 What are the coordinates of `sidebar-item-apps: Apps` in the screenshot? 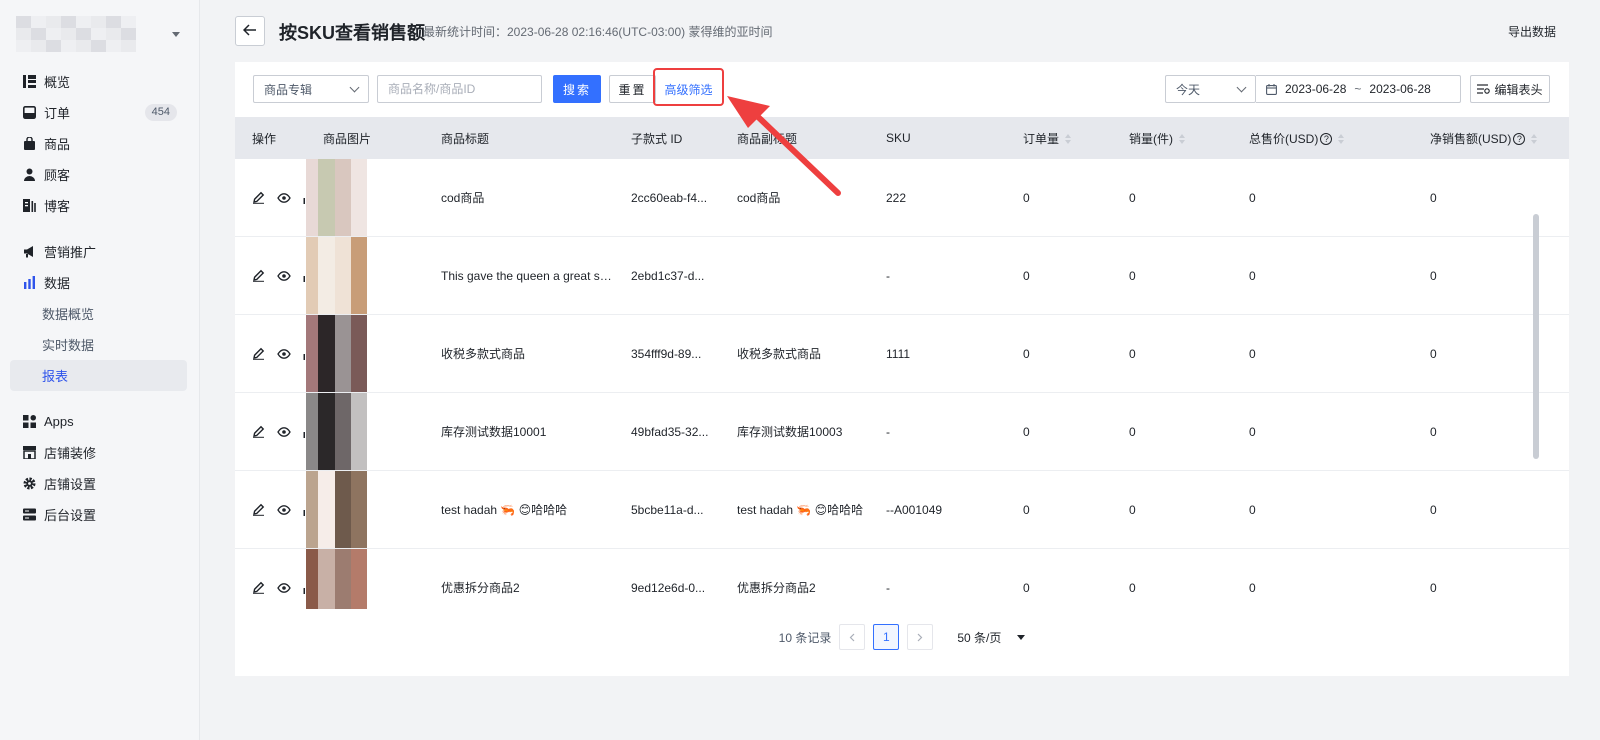 It's located at (98, 421).